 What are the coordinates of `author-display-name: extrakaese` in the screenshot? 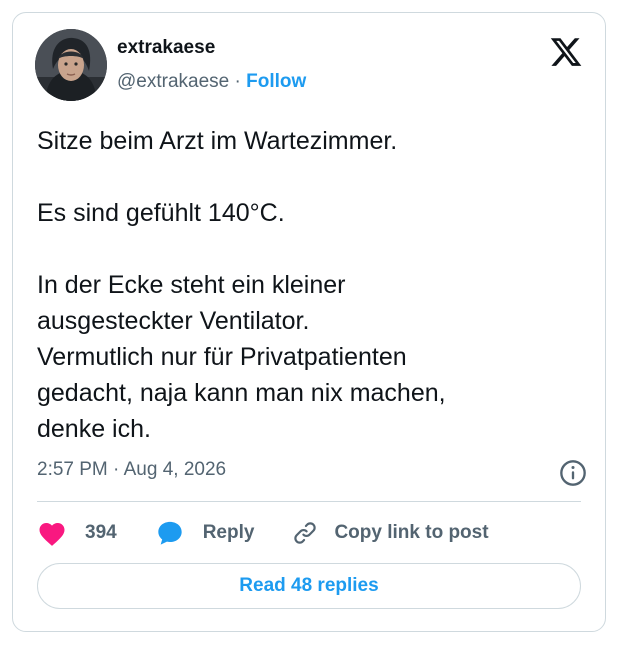 It's located at (166, 48).